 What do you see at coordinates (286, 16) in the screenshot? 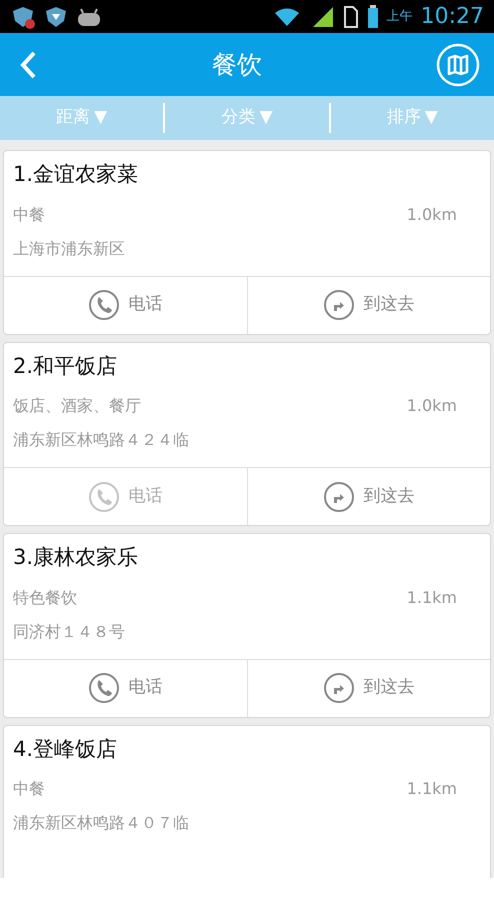
I see `wifi-icon` at bounding box center [286, 16].